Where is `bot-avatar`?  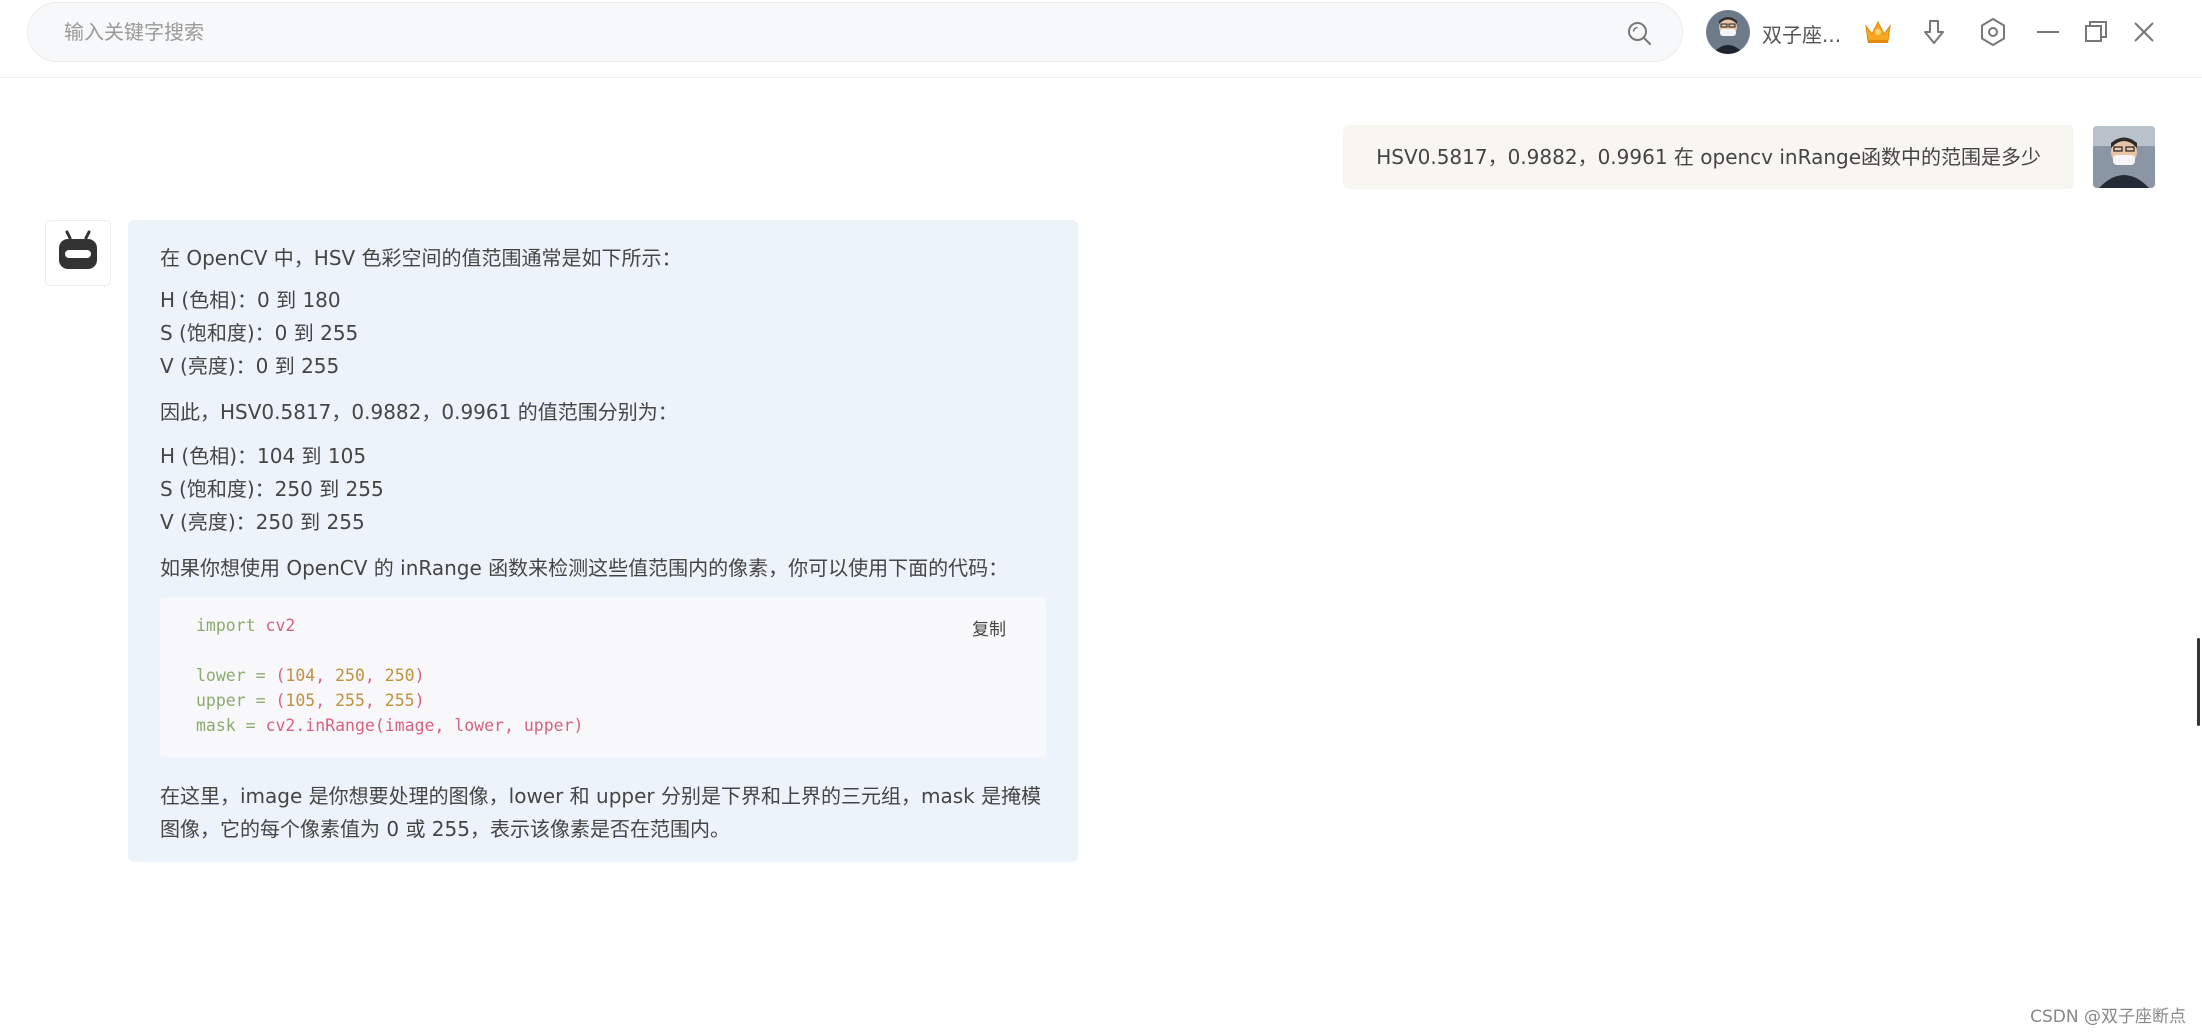
bot-avatar is located at coordinates (78, 253).